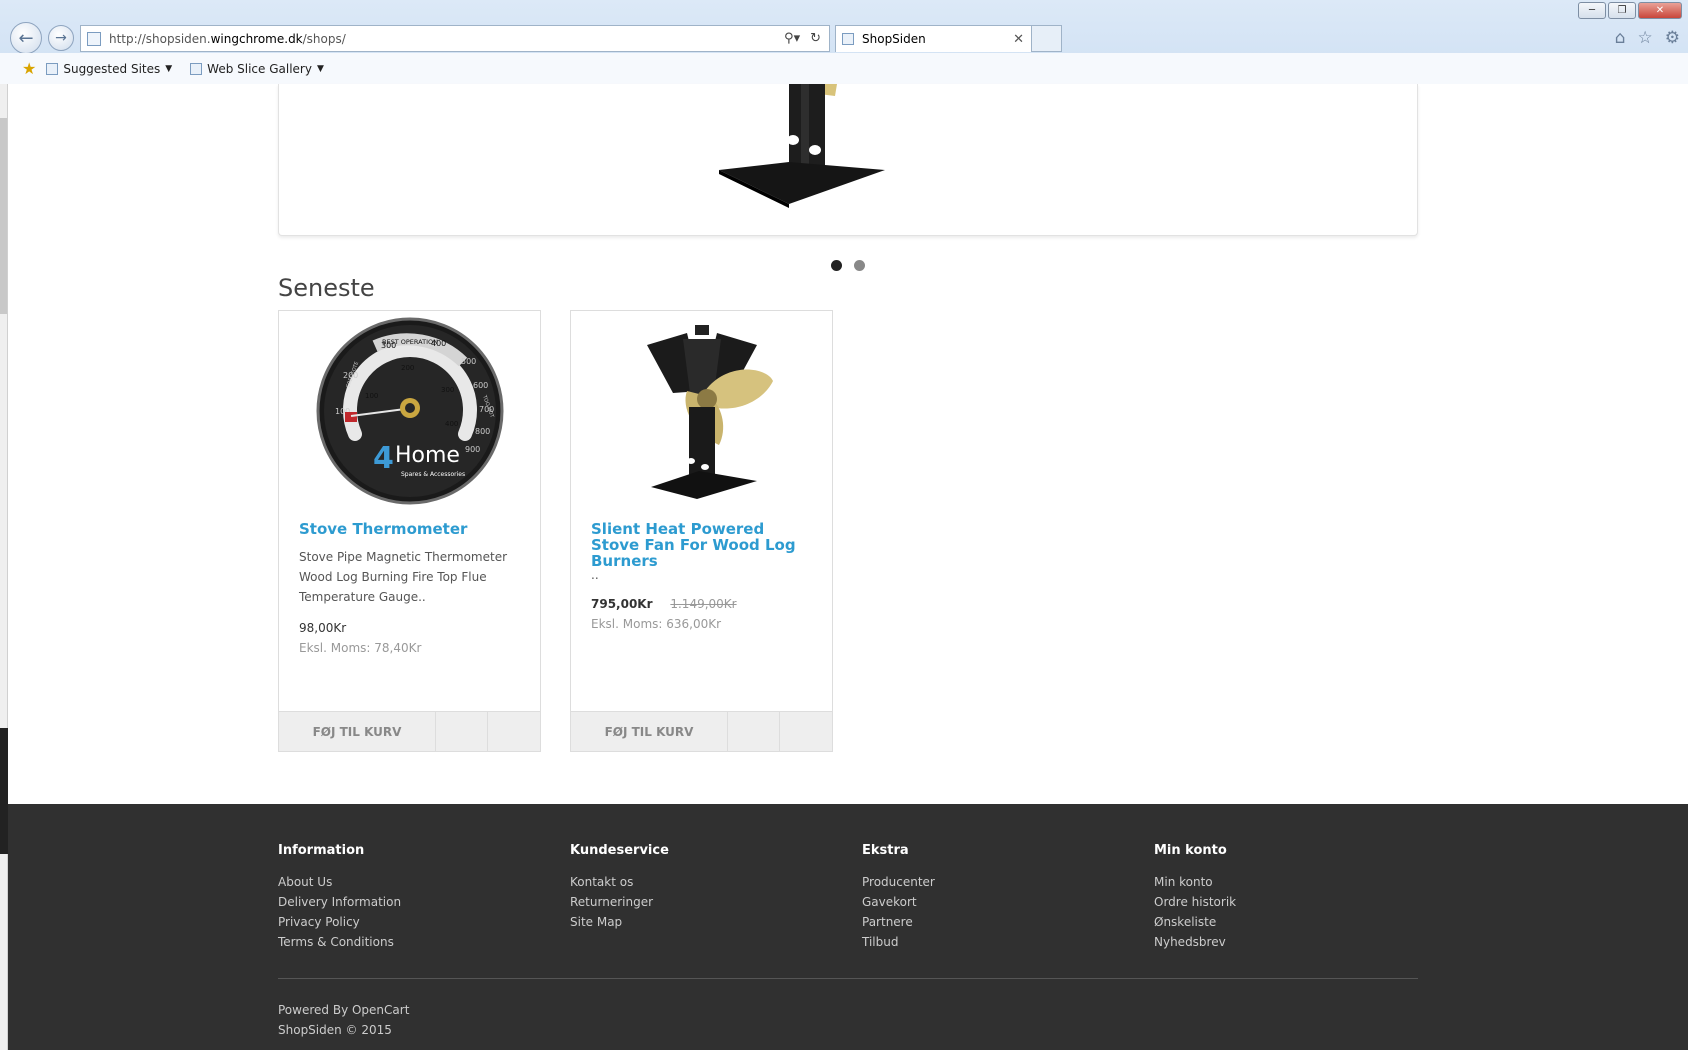 Image resolution: width=1688 pixels, height=1050 pixels. I want to click on gear-icon: ⚙, so click(1672, 38).